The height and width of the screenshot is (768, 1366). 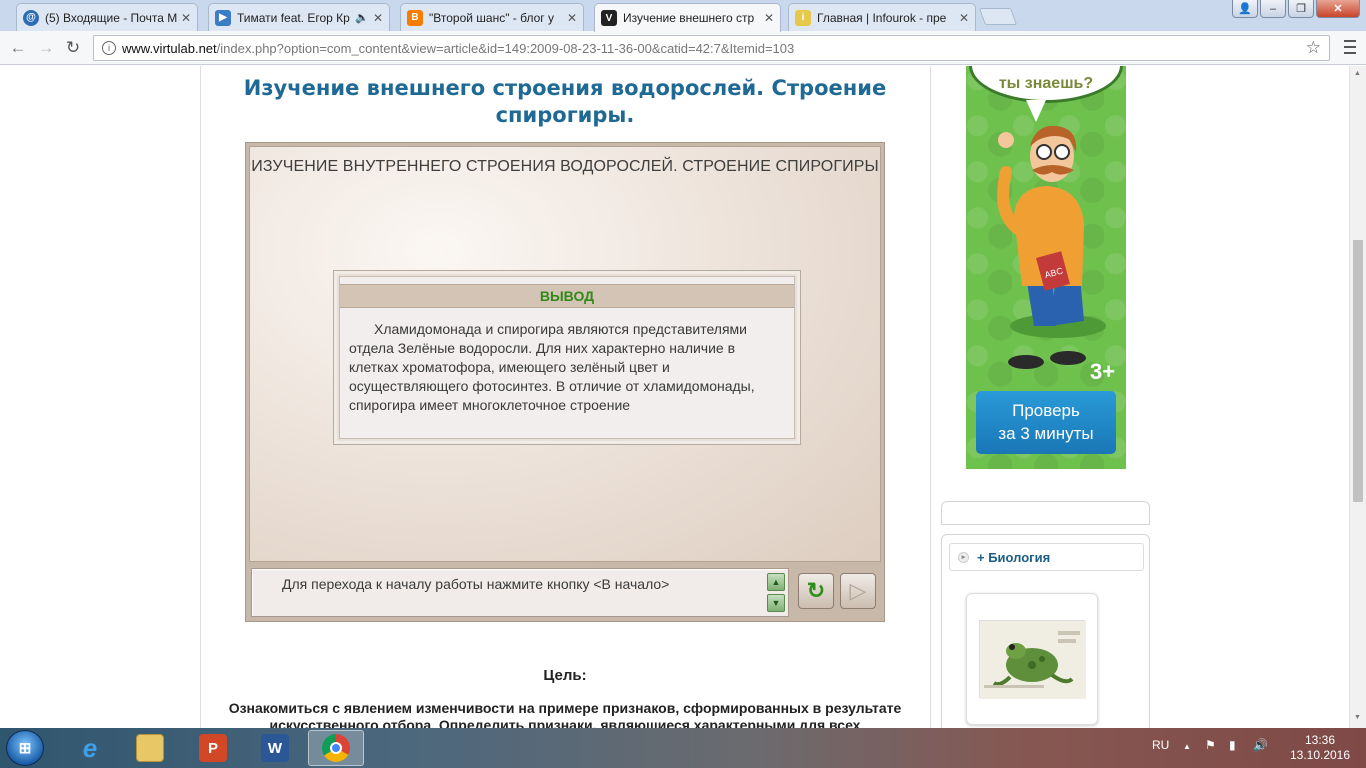 What do you see at coordinates (567, 296) in the screenshot?
I see `conclusion-title: ВЫВОД` at bounding box center [567, 296].